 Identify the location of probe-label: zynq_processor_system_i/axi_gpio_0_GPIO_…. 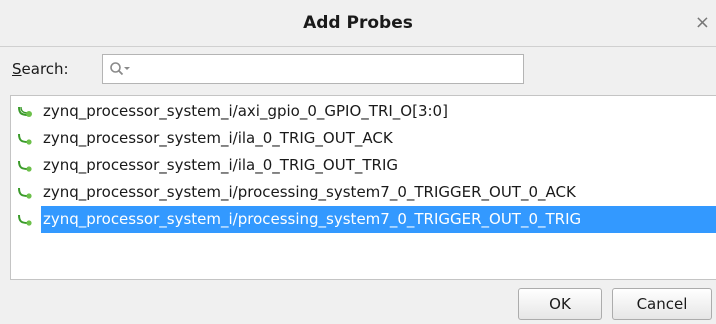
(245, 111).